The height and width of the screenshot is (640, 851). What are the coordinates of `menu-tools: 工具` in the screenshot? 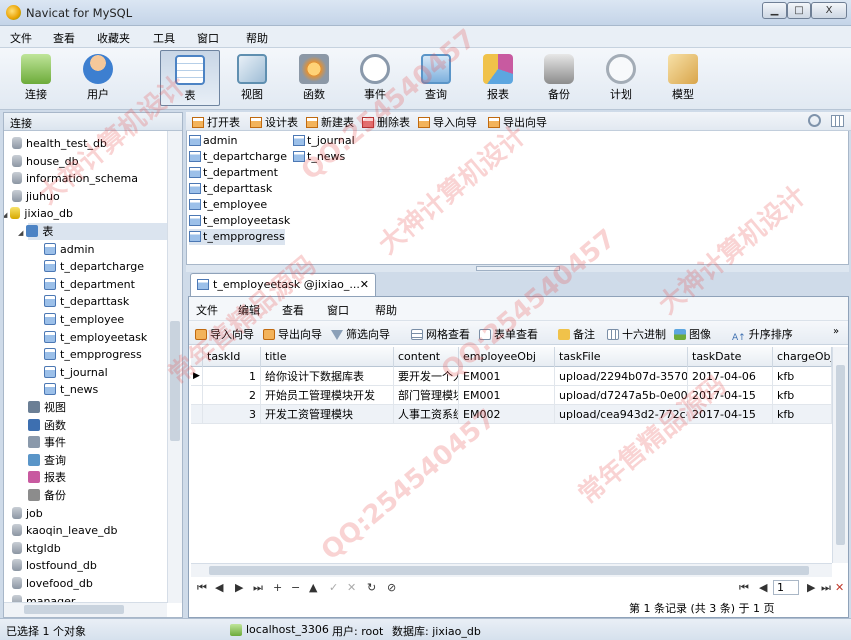 It's located at (164, 38).